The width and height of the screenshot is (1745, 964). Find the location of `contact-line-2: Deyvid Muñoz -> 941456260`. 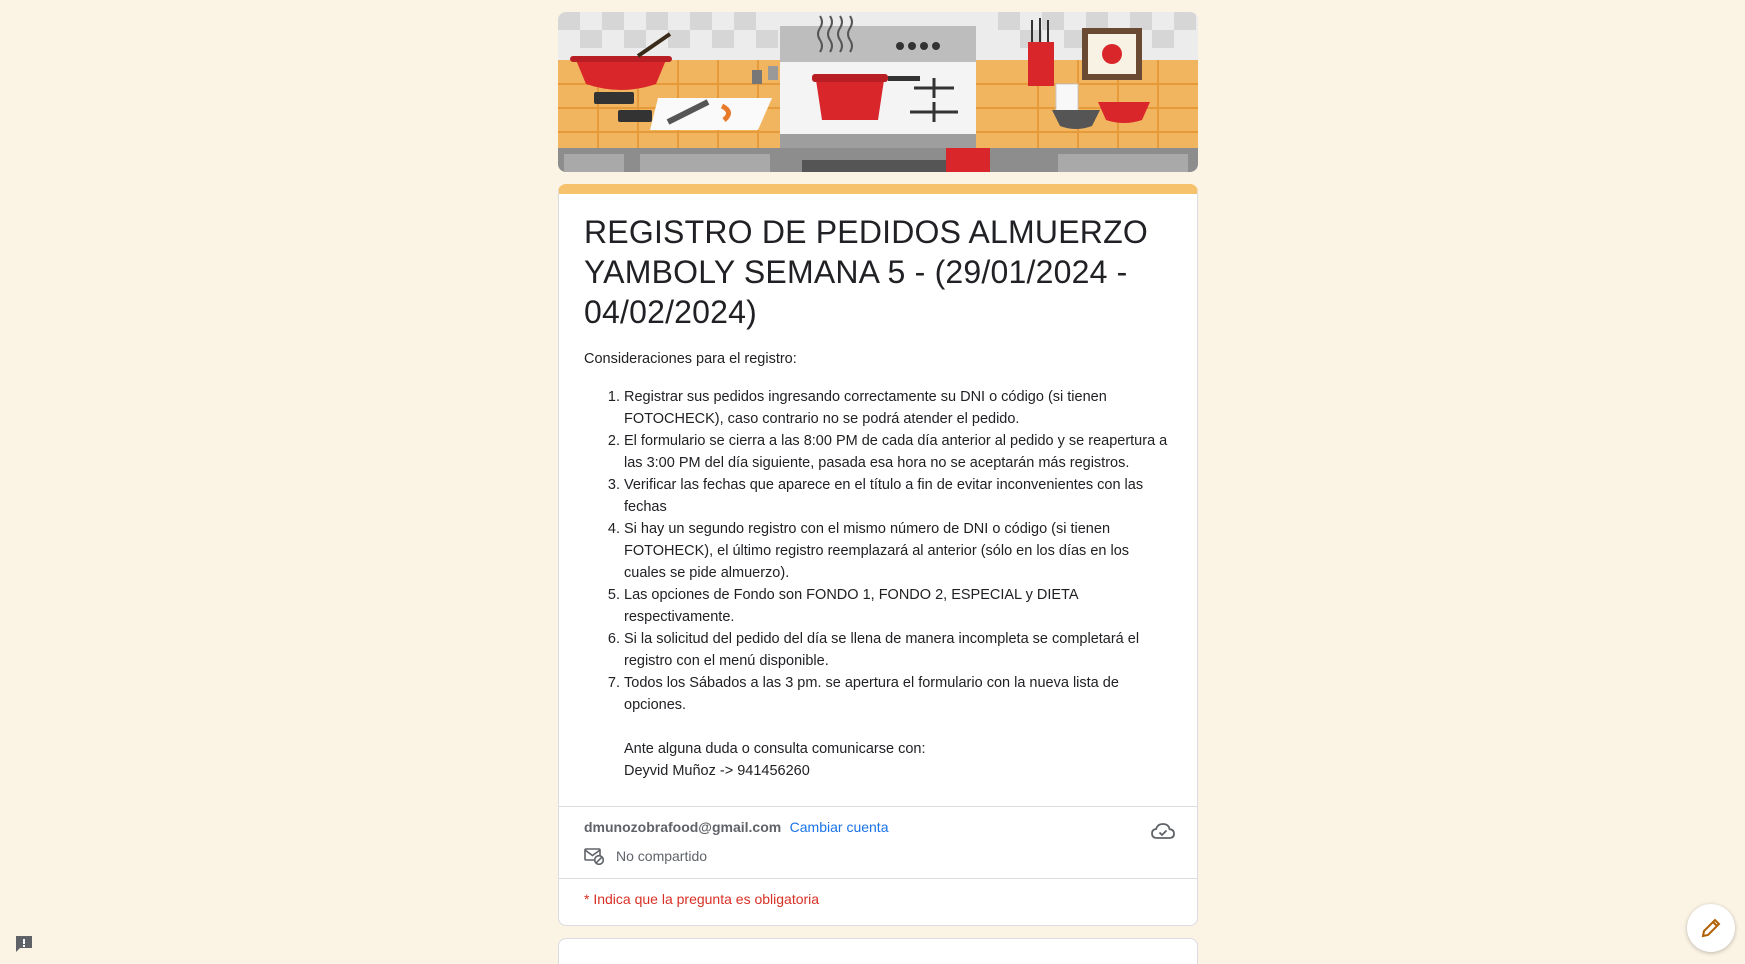

contact-line-2: Deyvid Muñoz -> 941456260 is located at coordinates (717, 771).